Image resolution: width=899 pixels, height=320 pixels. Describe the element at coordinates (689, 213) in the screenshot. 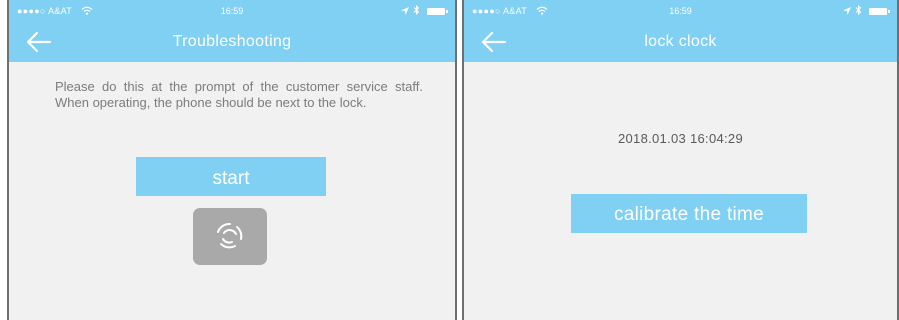

I see `calibrate-time-button: calibrate the time` at that location.